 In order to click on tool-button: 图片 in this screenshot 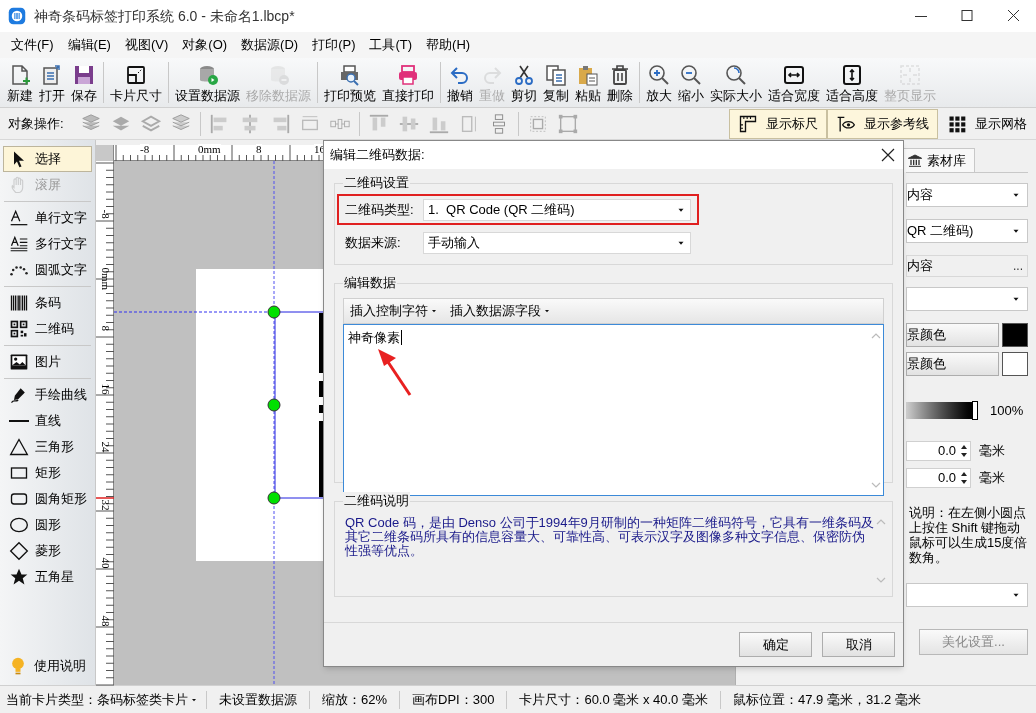, I will do `click(47, 362)`.